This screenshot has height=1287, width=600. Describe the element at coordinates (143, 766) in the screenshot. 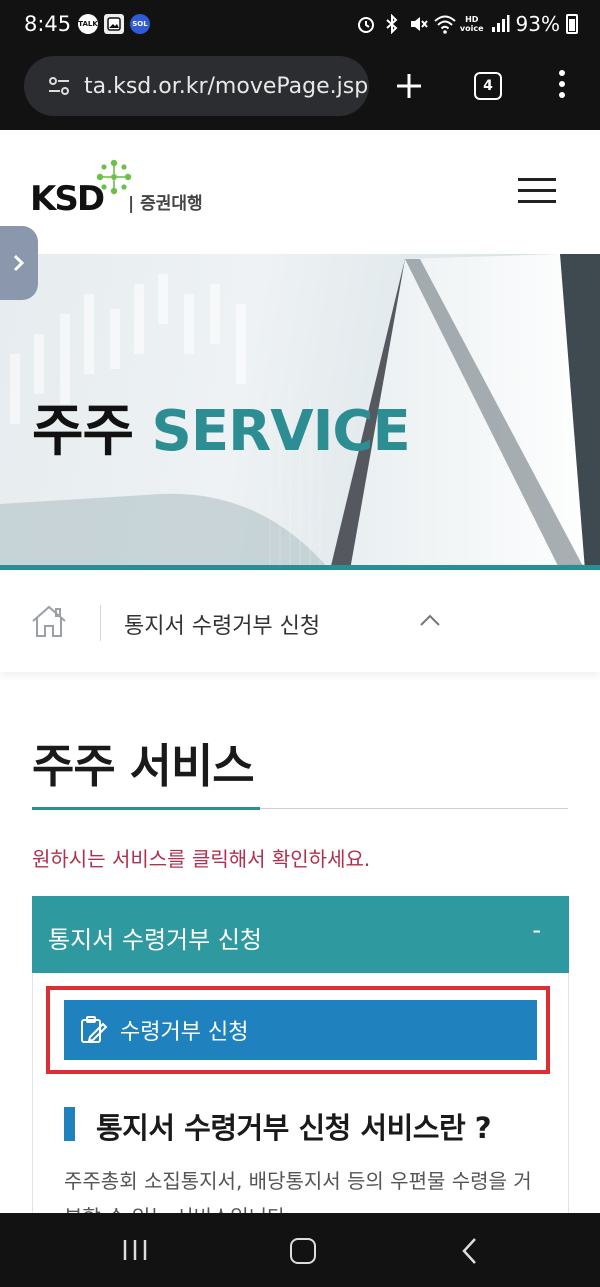

I see `page-title: 주주 서비스` at that location.